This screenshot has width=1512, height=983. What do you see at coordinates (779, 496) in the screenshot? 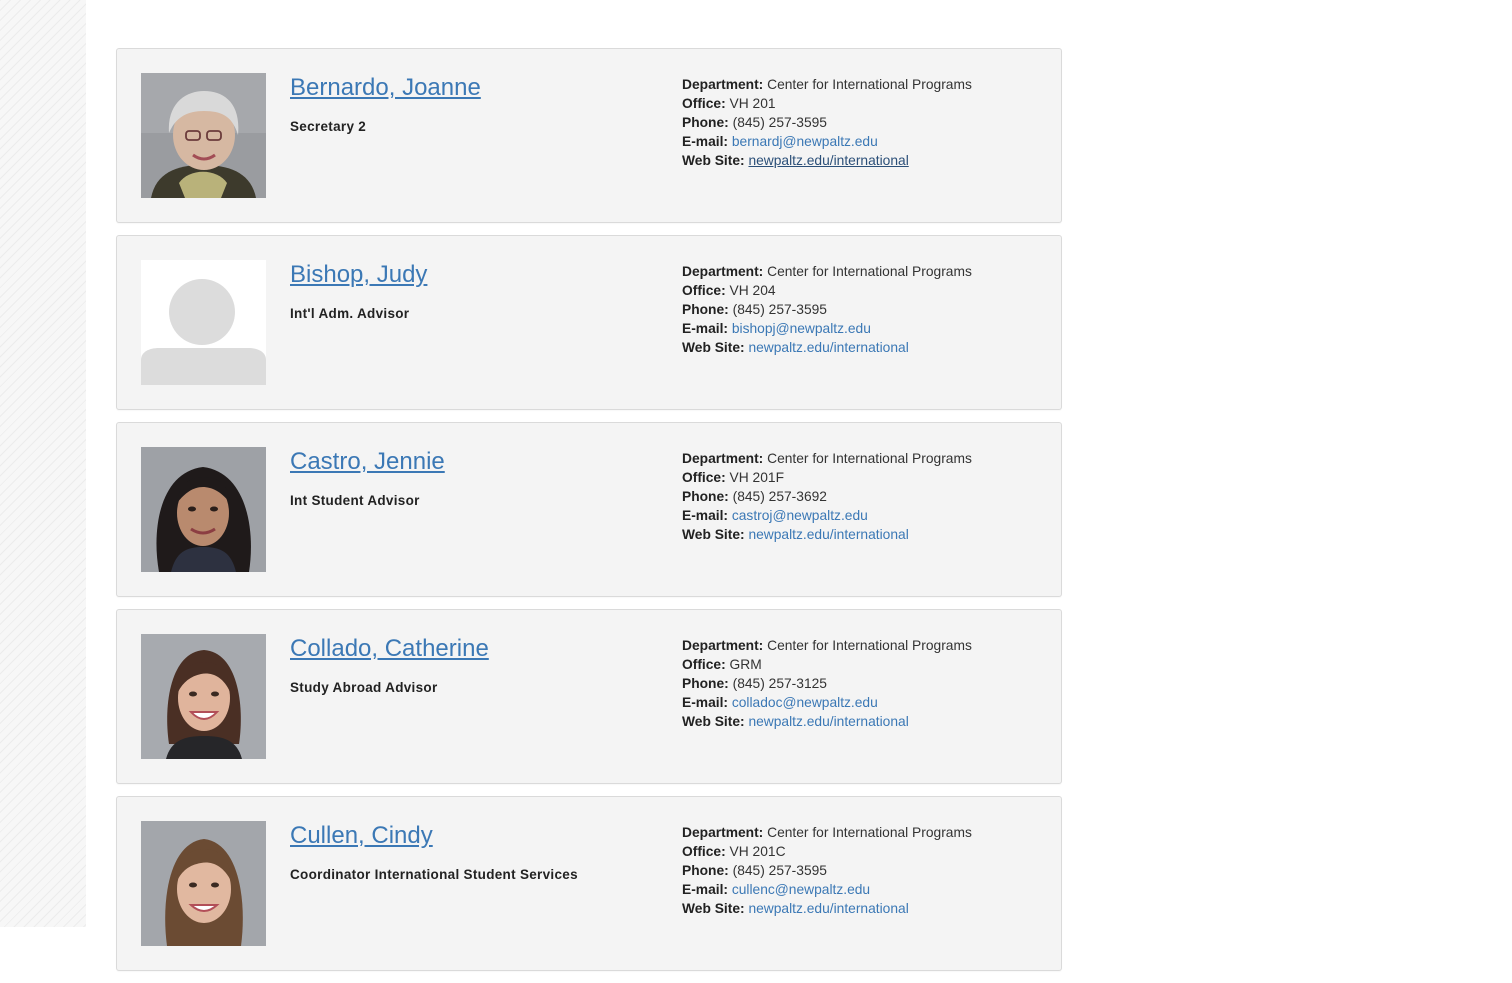
I see `phone-value: (845) 257-3692` at bounding box center [779, 496].